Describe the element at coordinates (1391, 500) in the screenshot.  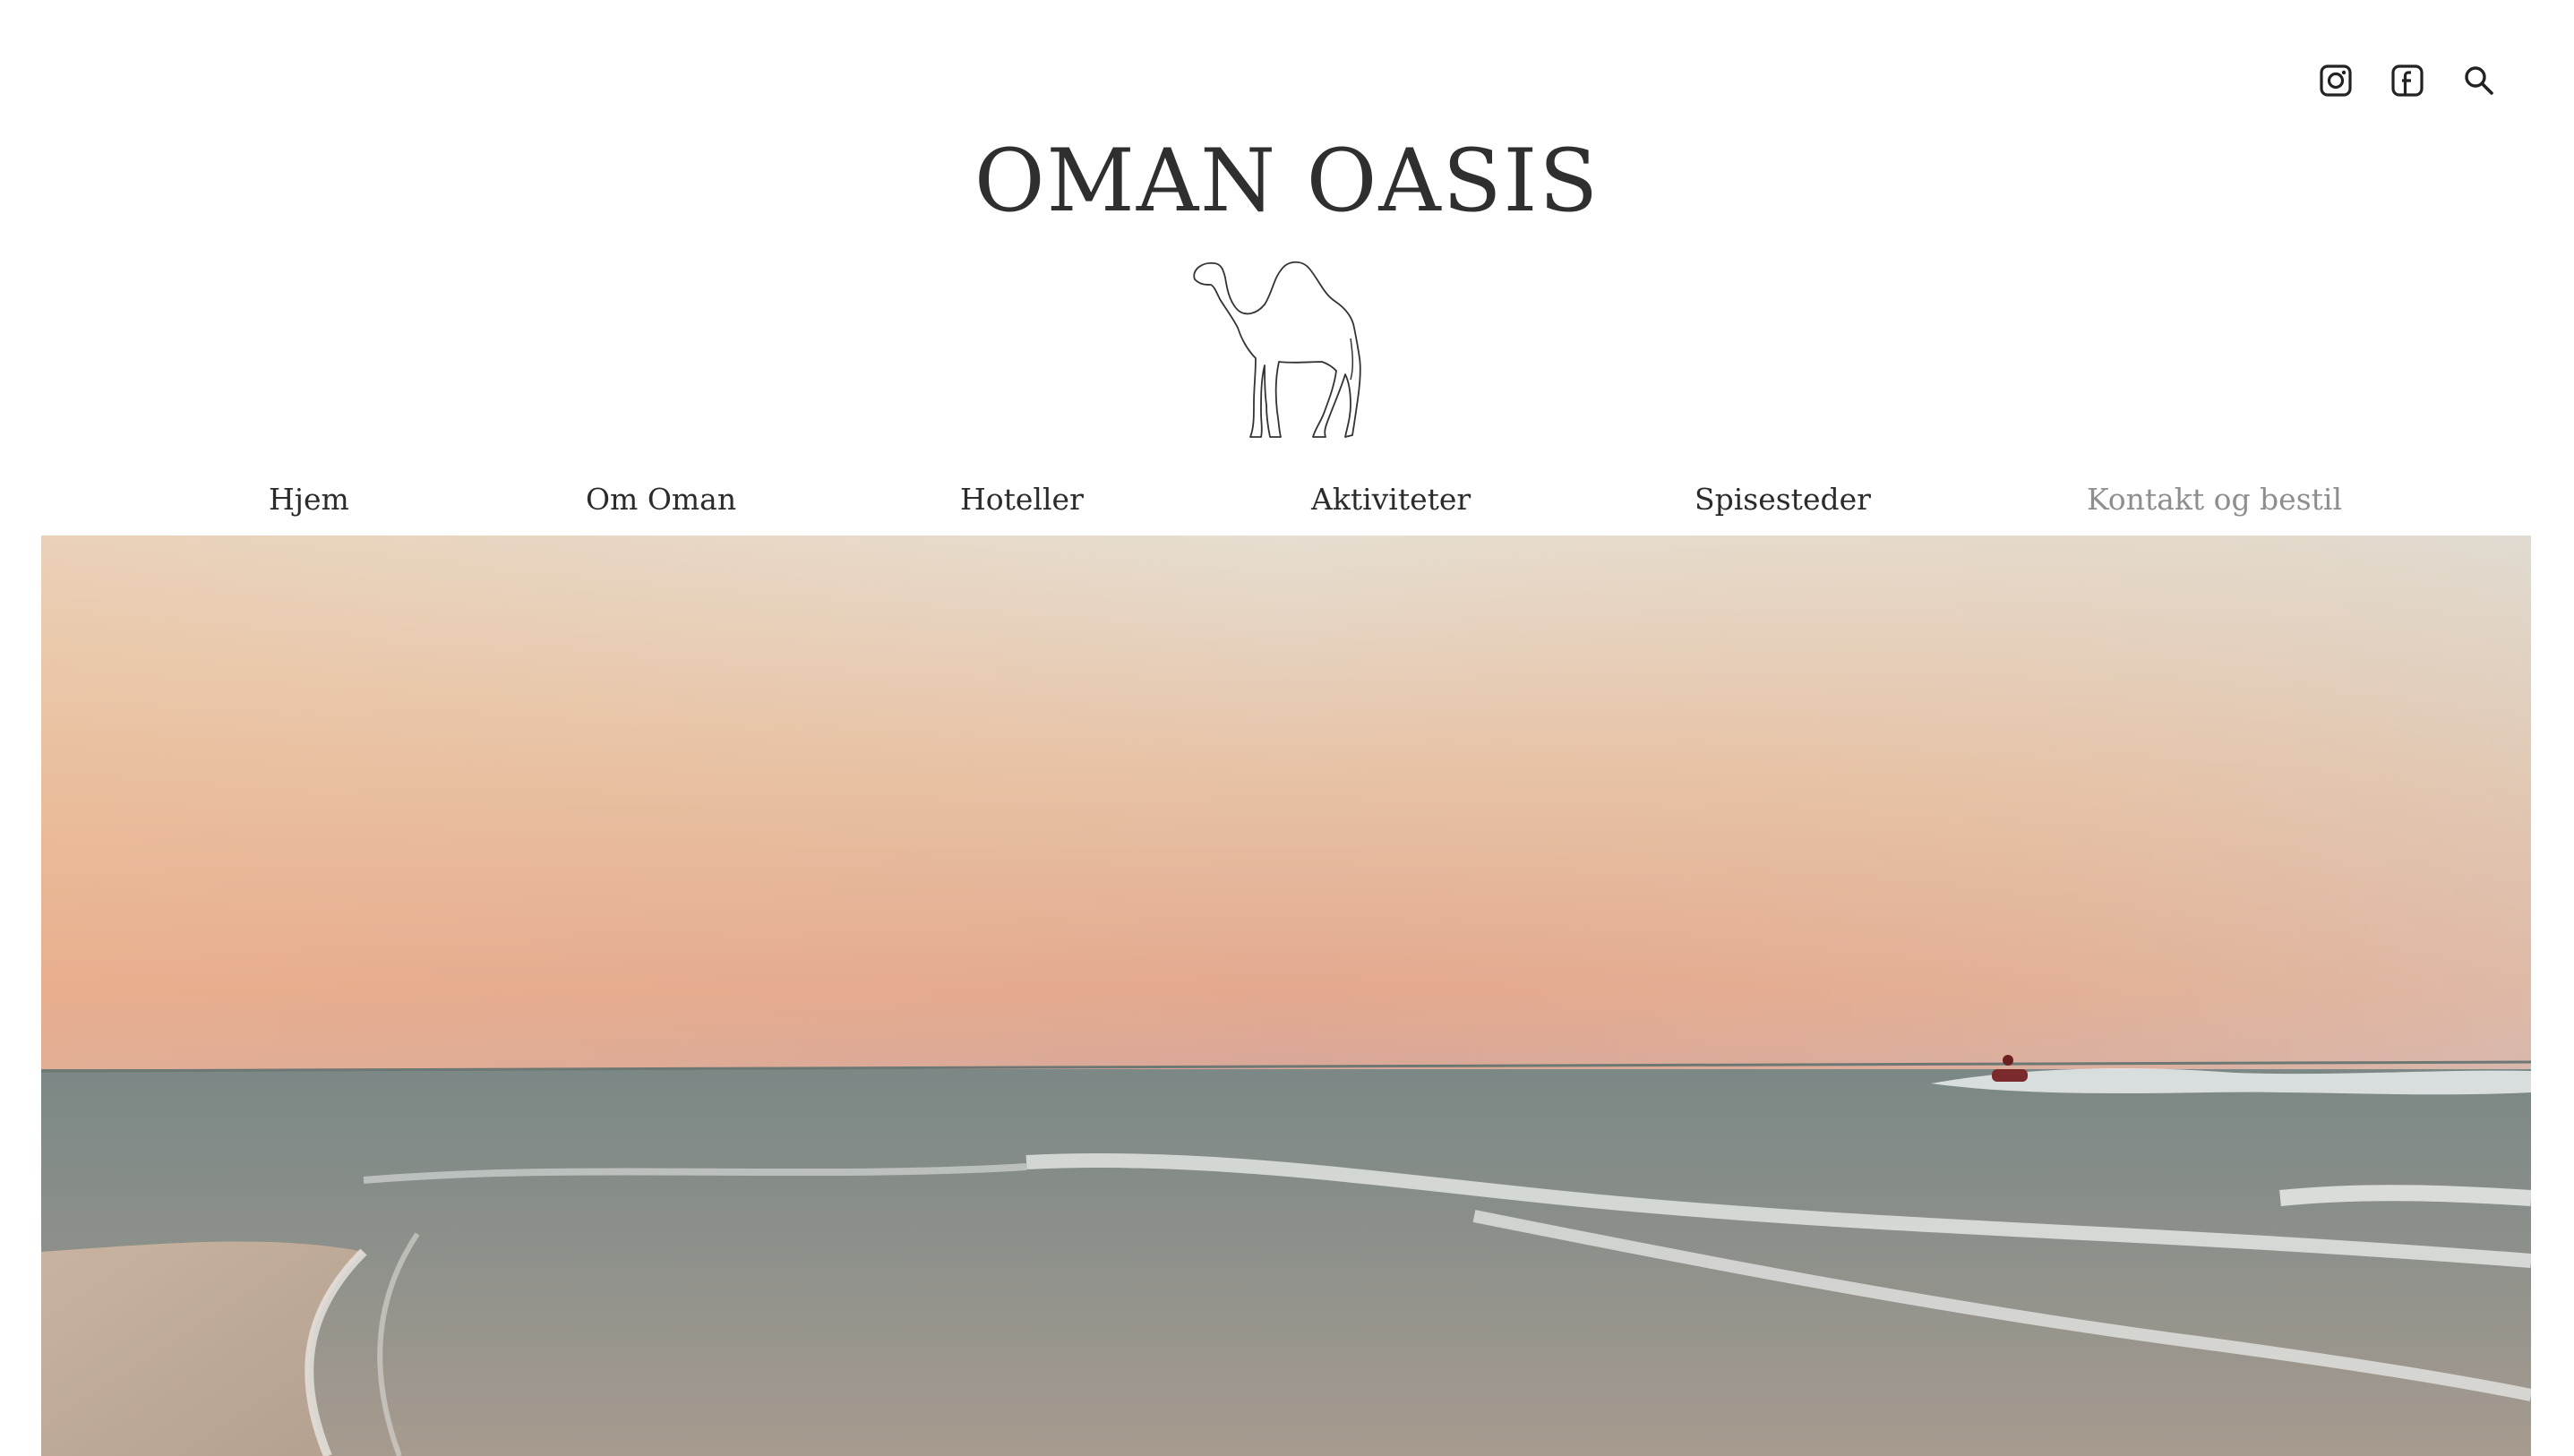
I see `nav-item-aktiviteter: Aktiviteter` at that location.